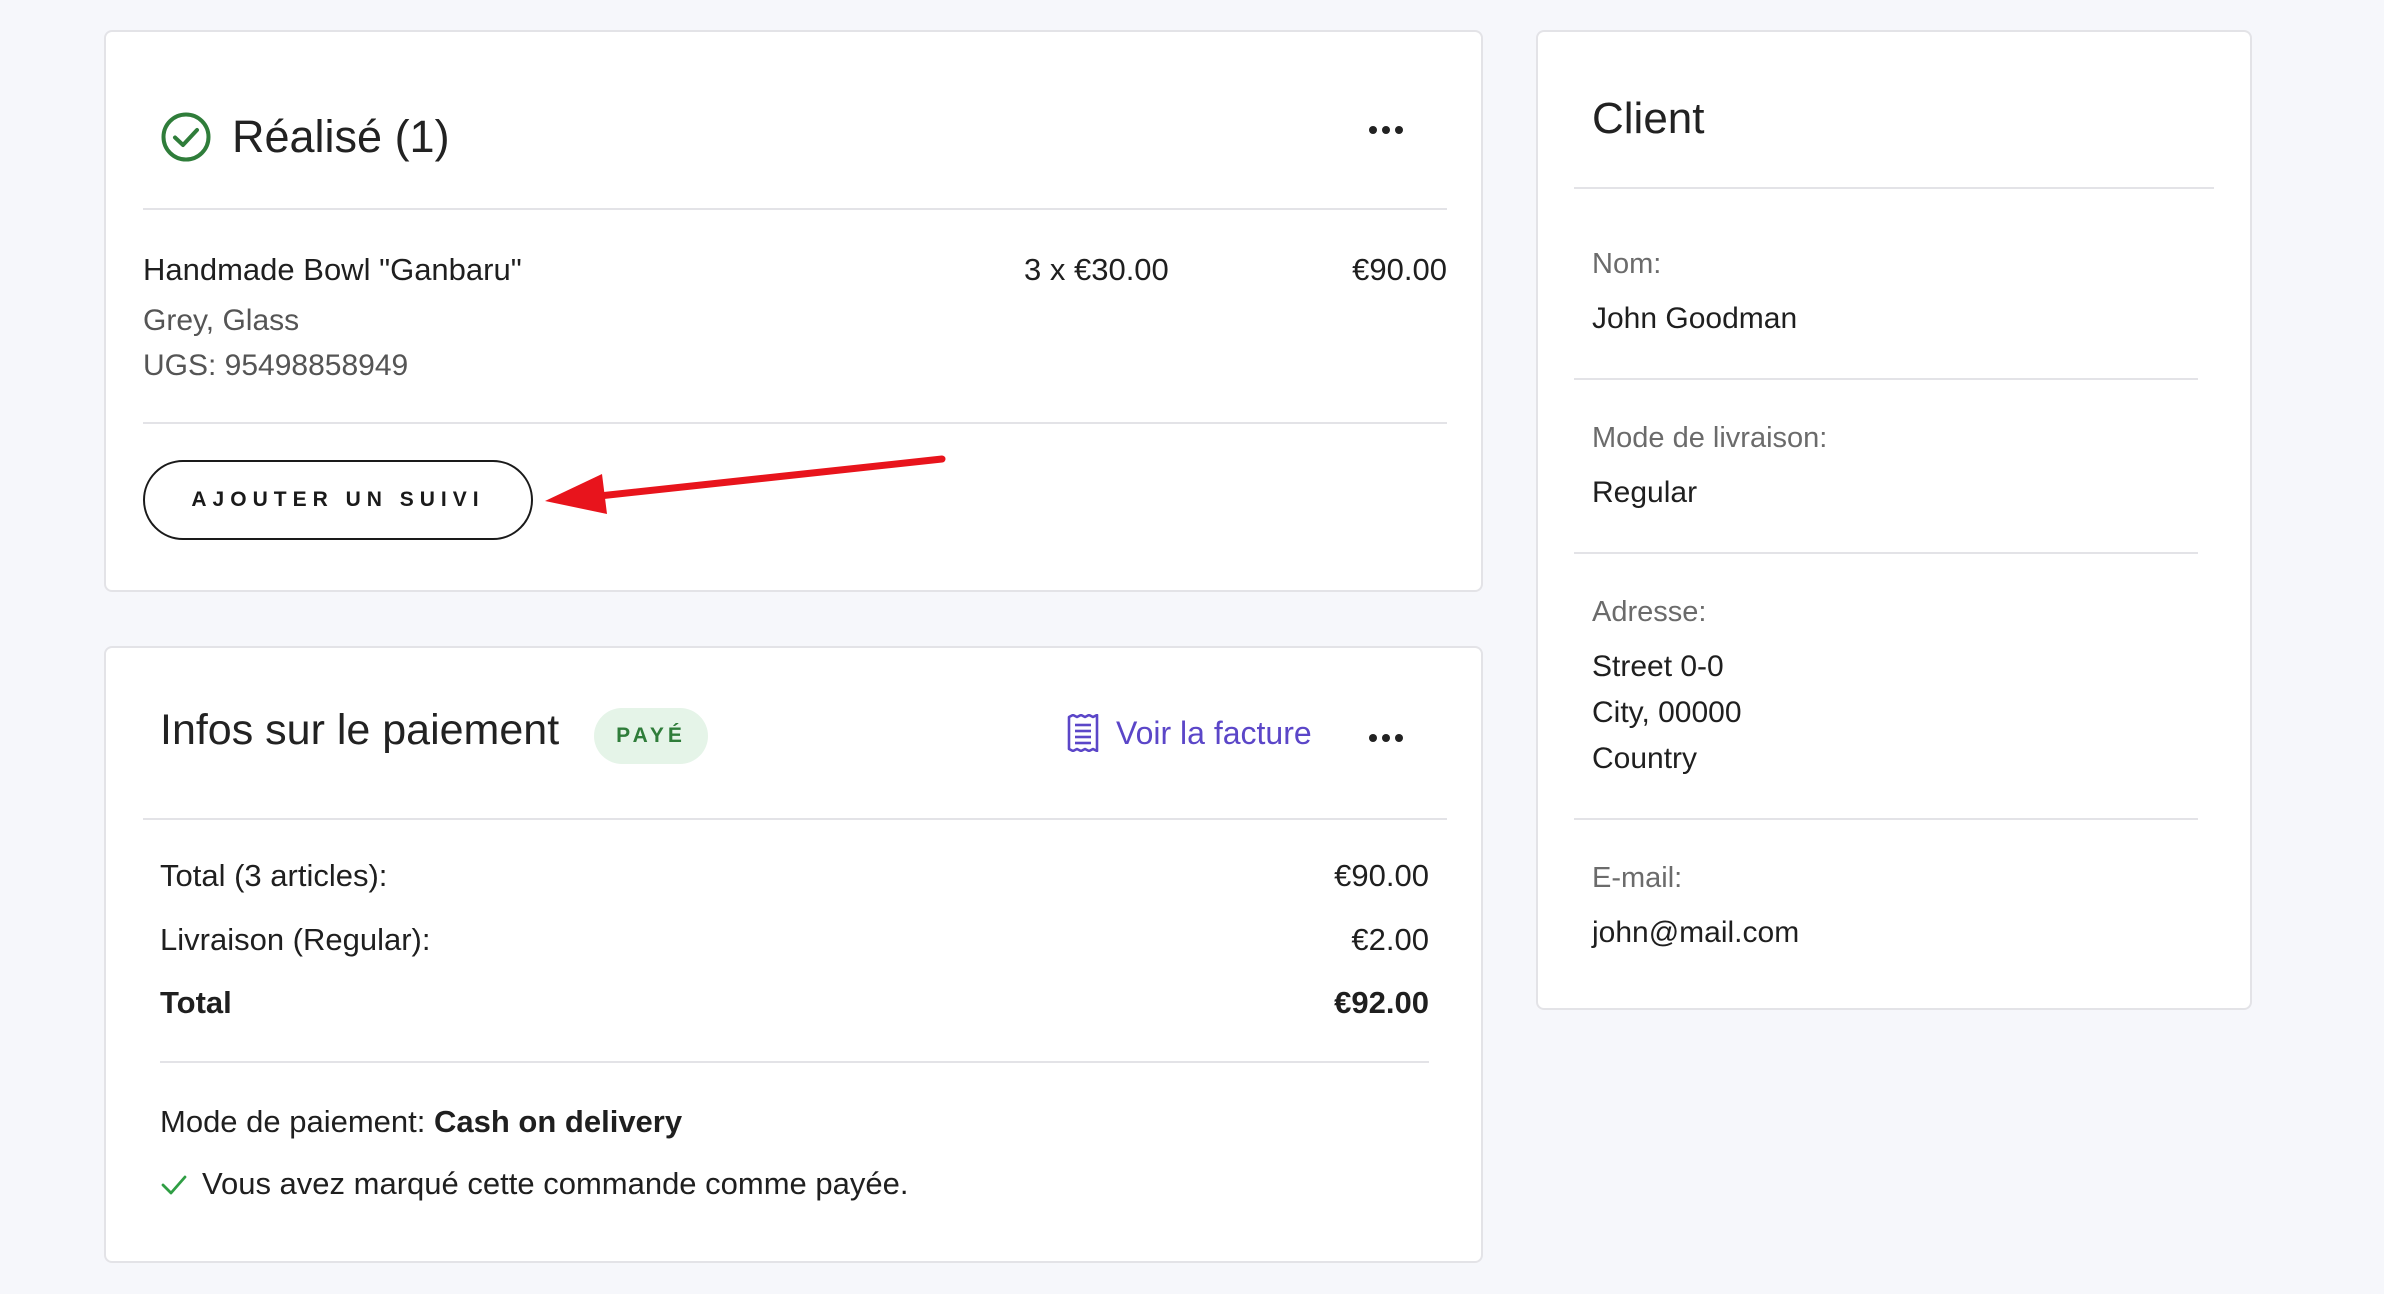  I want to click on fulfilled-title: Réalisé (1), so click(341, 136).